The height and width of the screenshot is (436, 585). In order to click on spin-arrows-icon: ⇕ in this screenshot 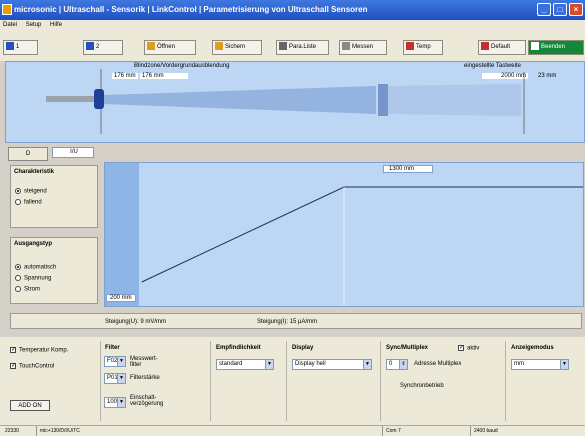, I will do `click(403, 364)`.